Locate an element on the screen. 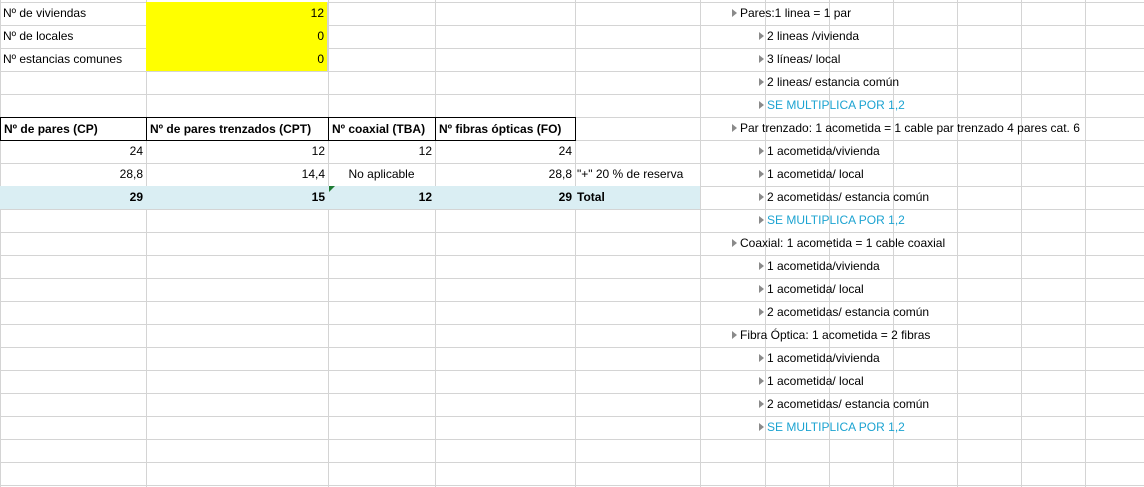 The width and height of the screenshot is (1144, 487). cell-fo-2: 28,8 is located at coordinates (505, 174).